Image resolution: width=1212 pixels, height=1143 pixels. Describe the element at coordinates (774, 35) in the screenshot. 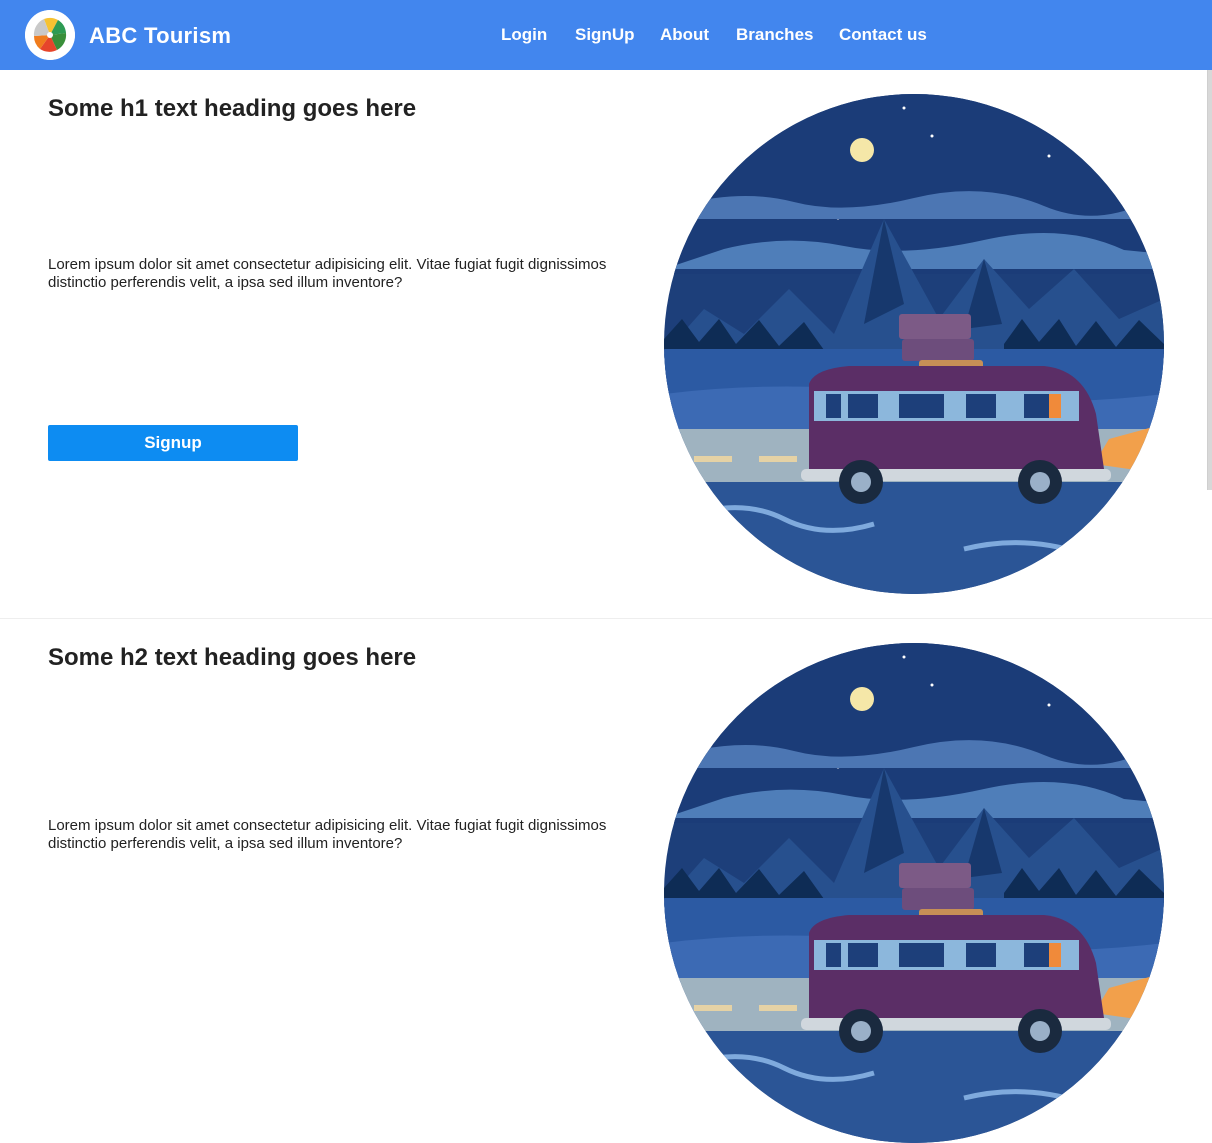

I see `nav-branches: Branches` at that location.